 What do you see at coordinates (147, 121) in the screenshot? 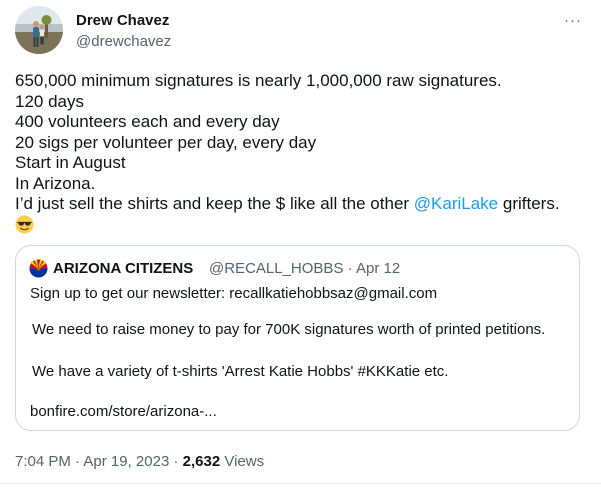
I see `tweet-line: 400 volunteers each and every day` at bounding box center [147, 121].